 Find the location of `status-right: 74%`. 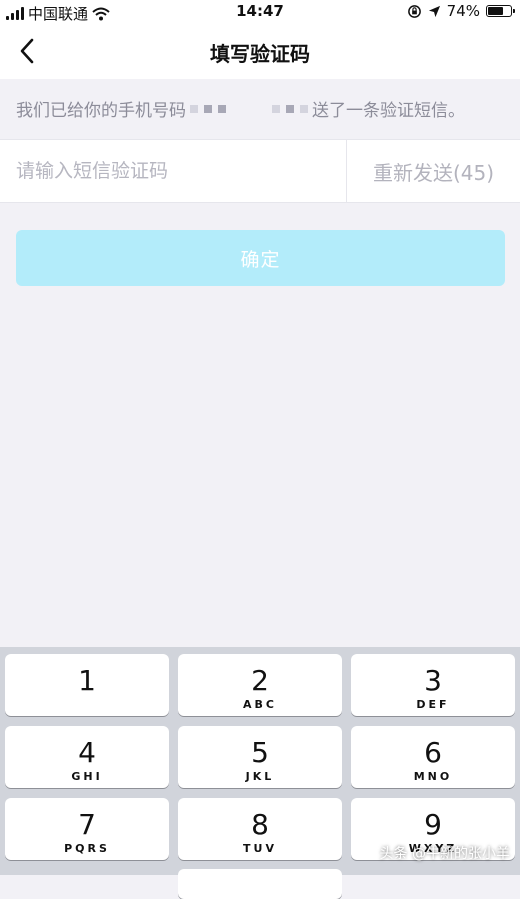

status-right: 74% is located at coordinates (461, 11).